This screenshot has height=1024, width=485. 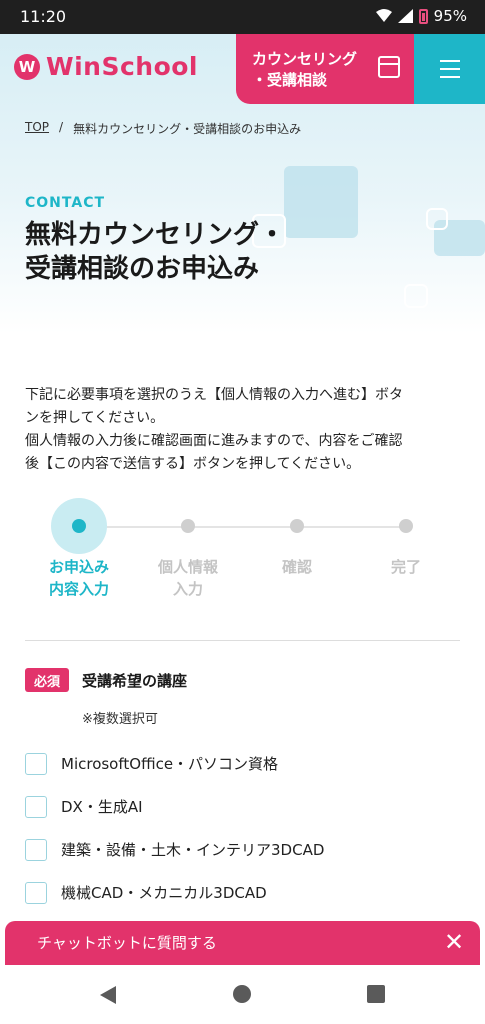 I want to click on breadcrumb-top-link: TOP, so click(x=37, y=128).